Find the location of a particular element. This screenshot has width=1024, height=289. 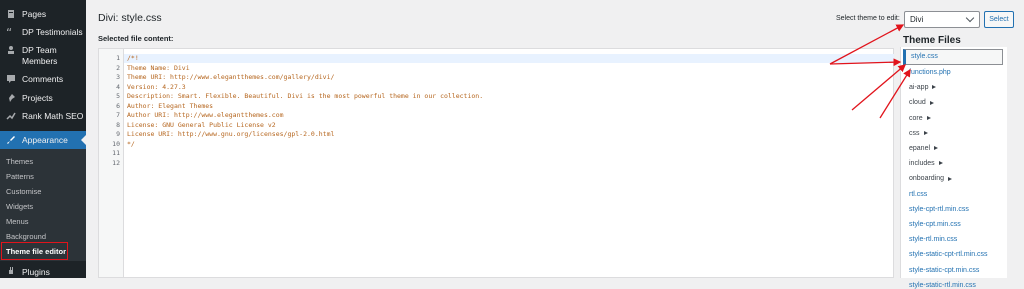

arrow-to-style-css is located at coordinates (865, 62).